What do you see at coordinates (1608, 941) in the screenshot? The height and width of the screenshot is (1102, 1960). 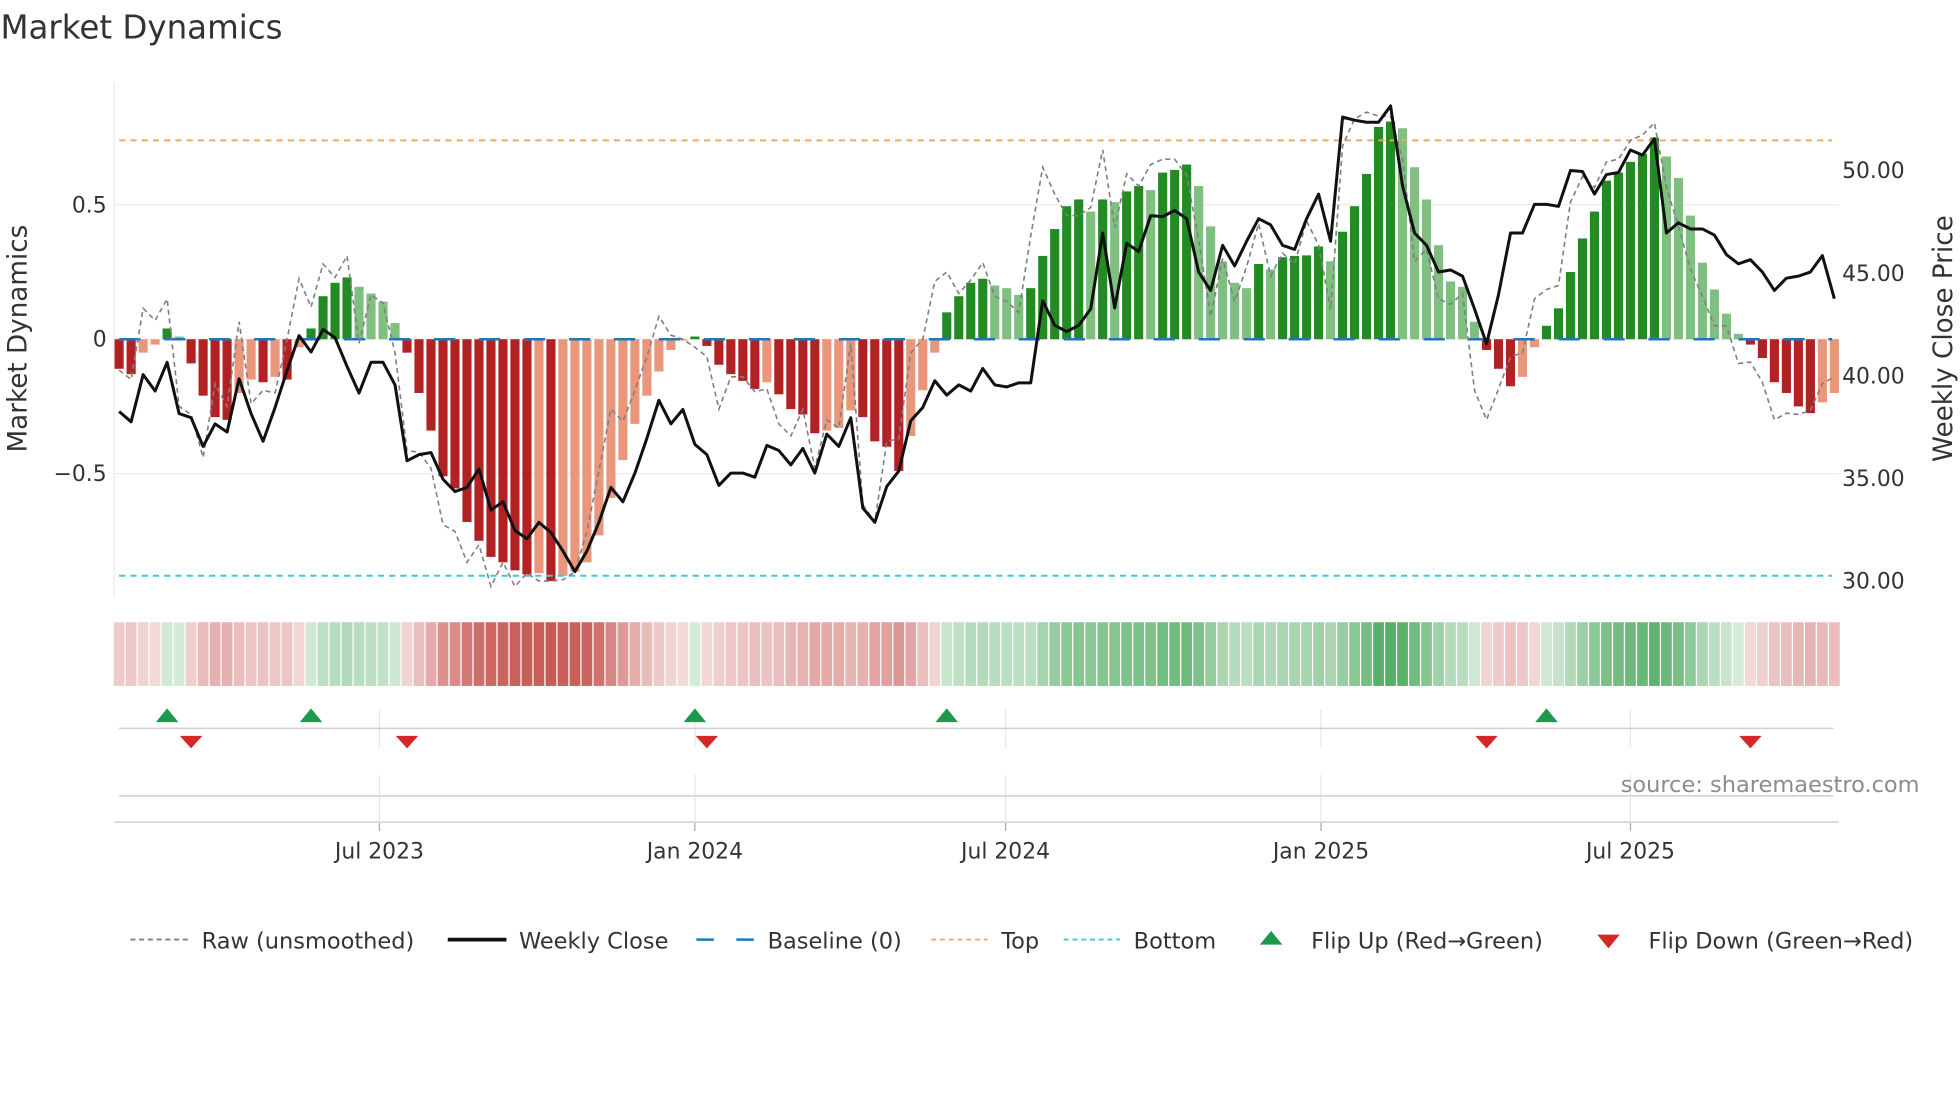 I see `flip-down-icon` at bounding box center [1608, 941].